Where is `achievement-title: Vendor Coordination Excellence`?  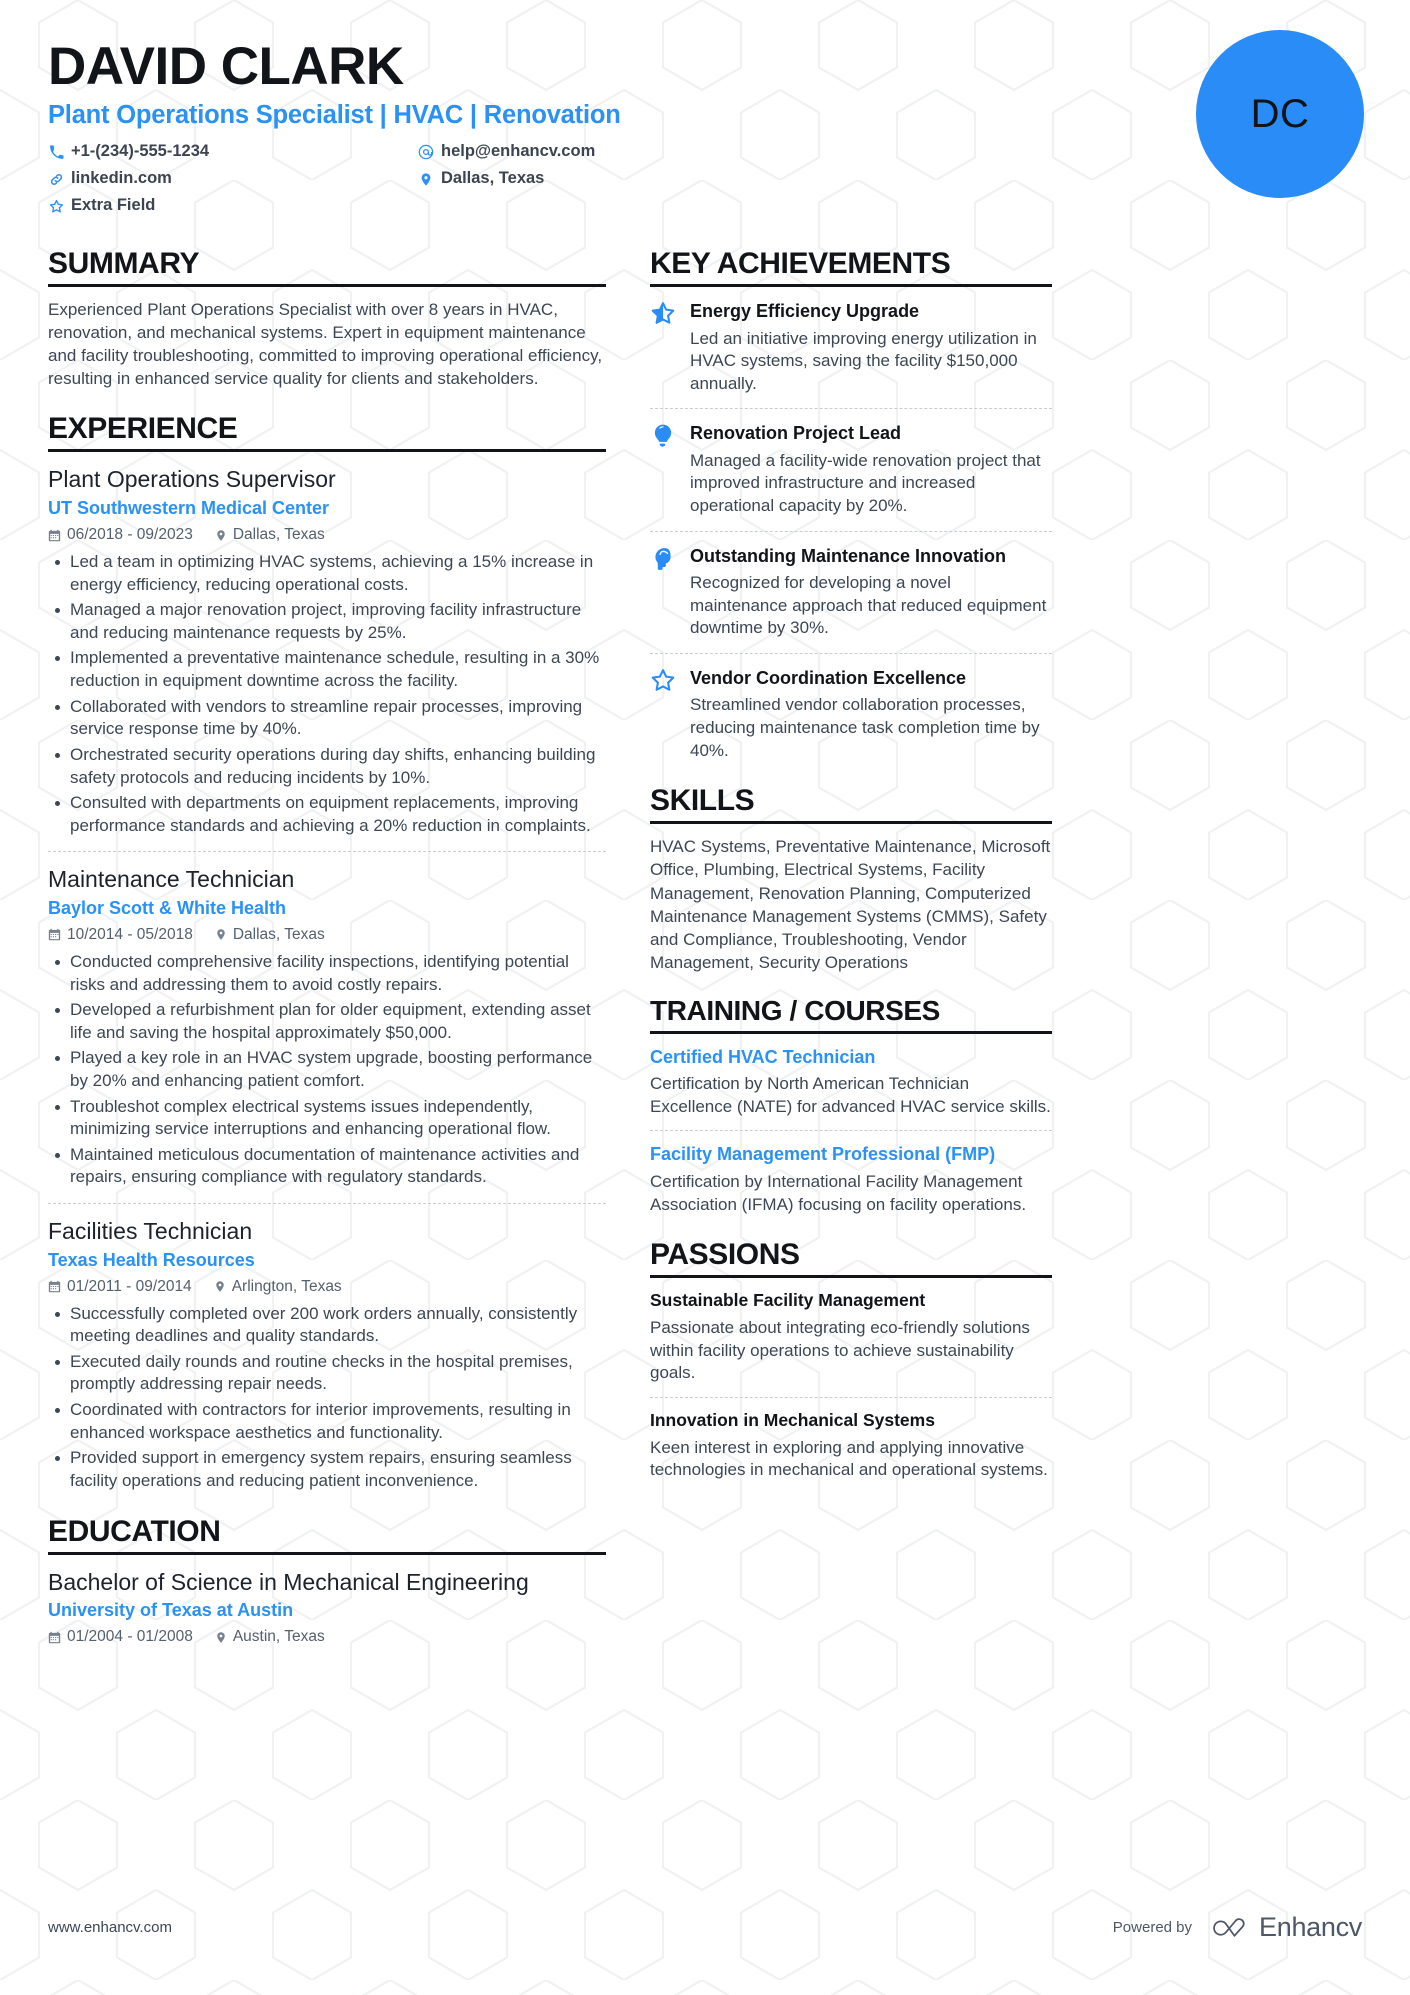
achievement-title: Vendor Coordination Excellence is located at coordinates (828, 677).